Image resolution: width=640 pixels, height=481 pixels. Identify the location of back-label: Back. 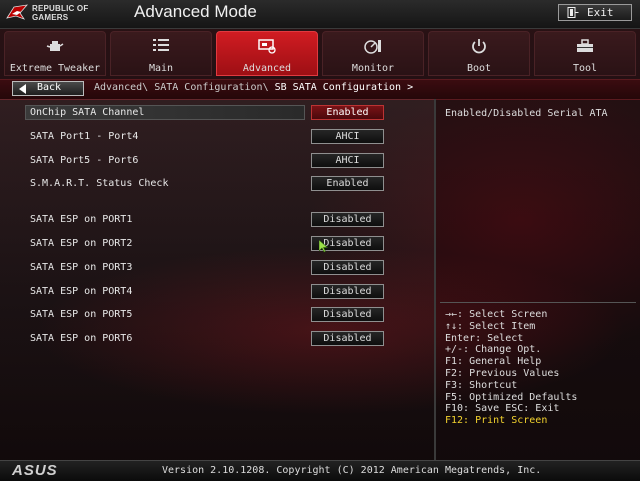
(49, 87).